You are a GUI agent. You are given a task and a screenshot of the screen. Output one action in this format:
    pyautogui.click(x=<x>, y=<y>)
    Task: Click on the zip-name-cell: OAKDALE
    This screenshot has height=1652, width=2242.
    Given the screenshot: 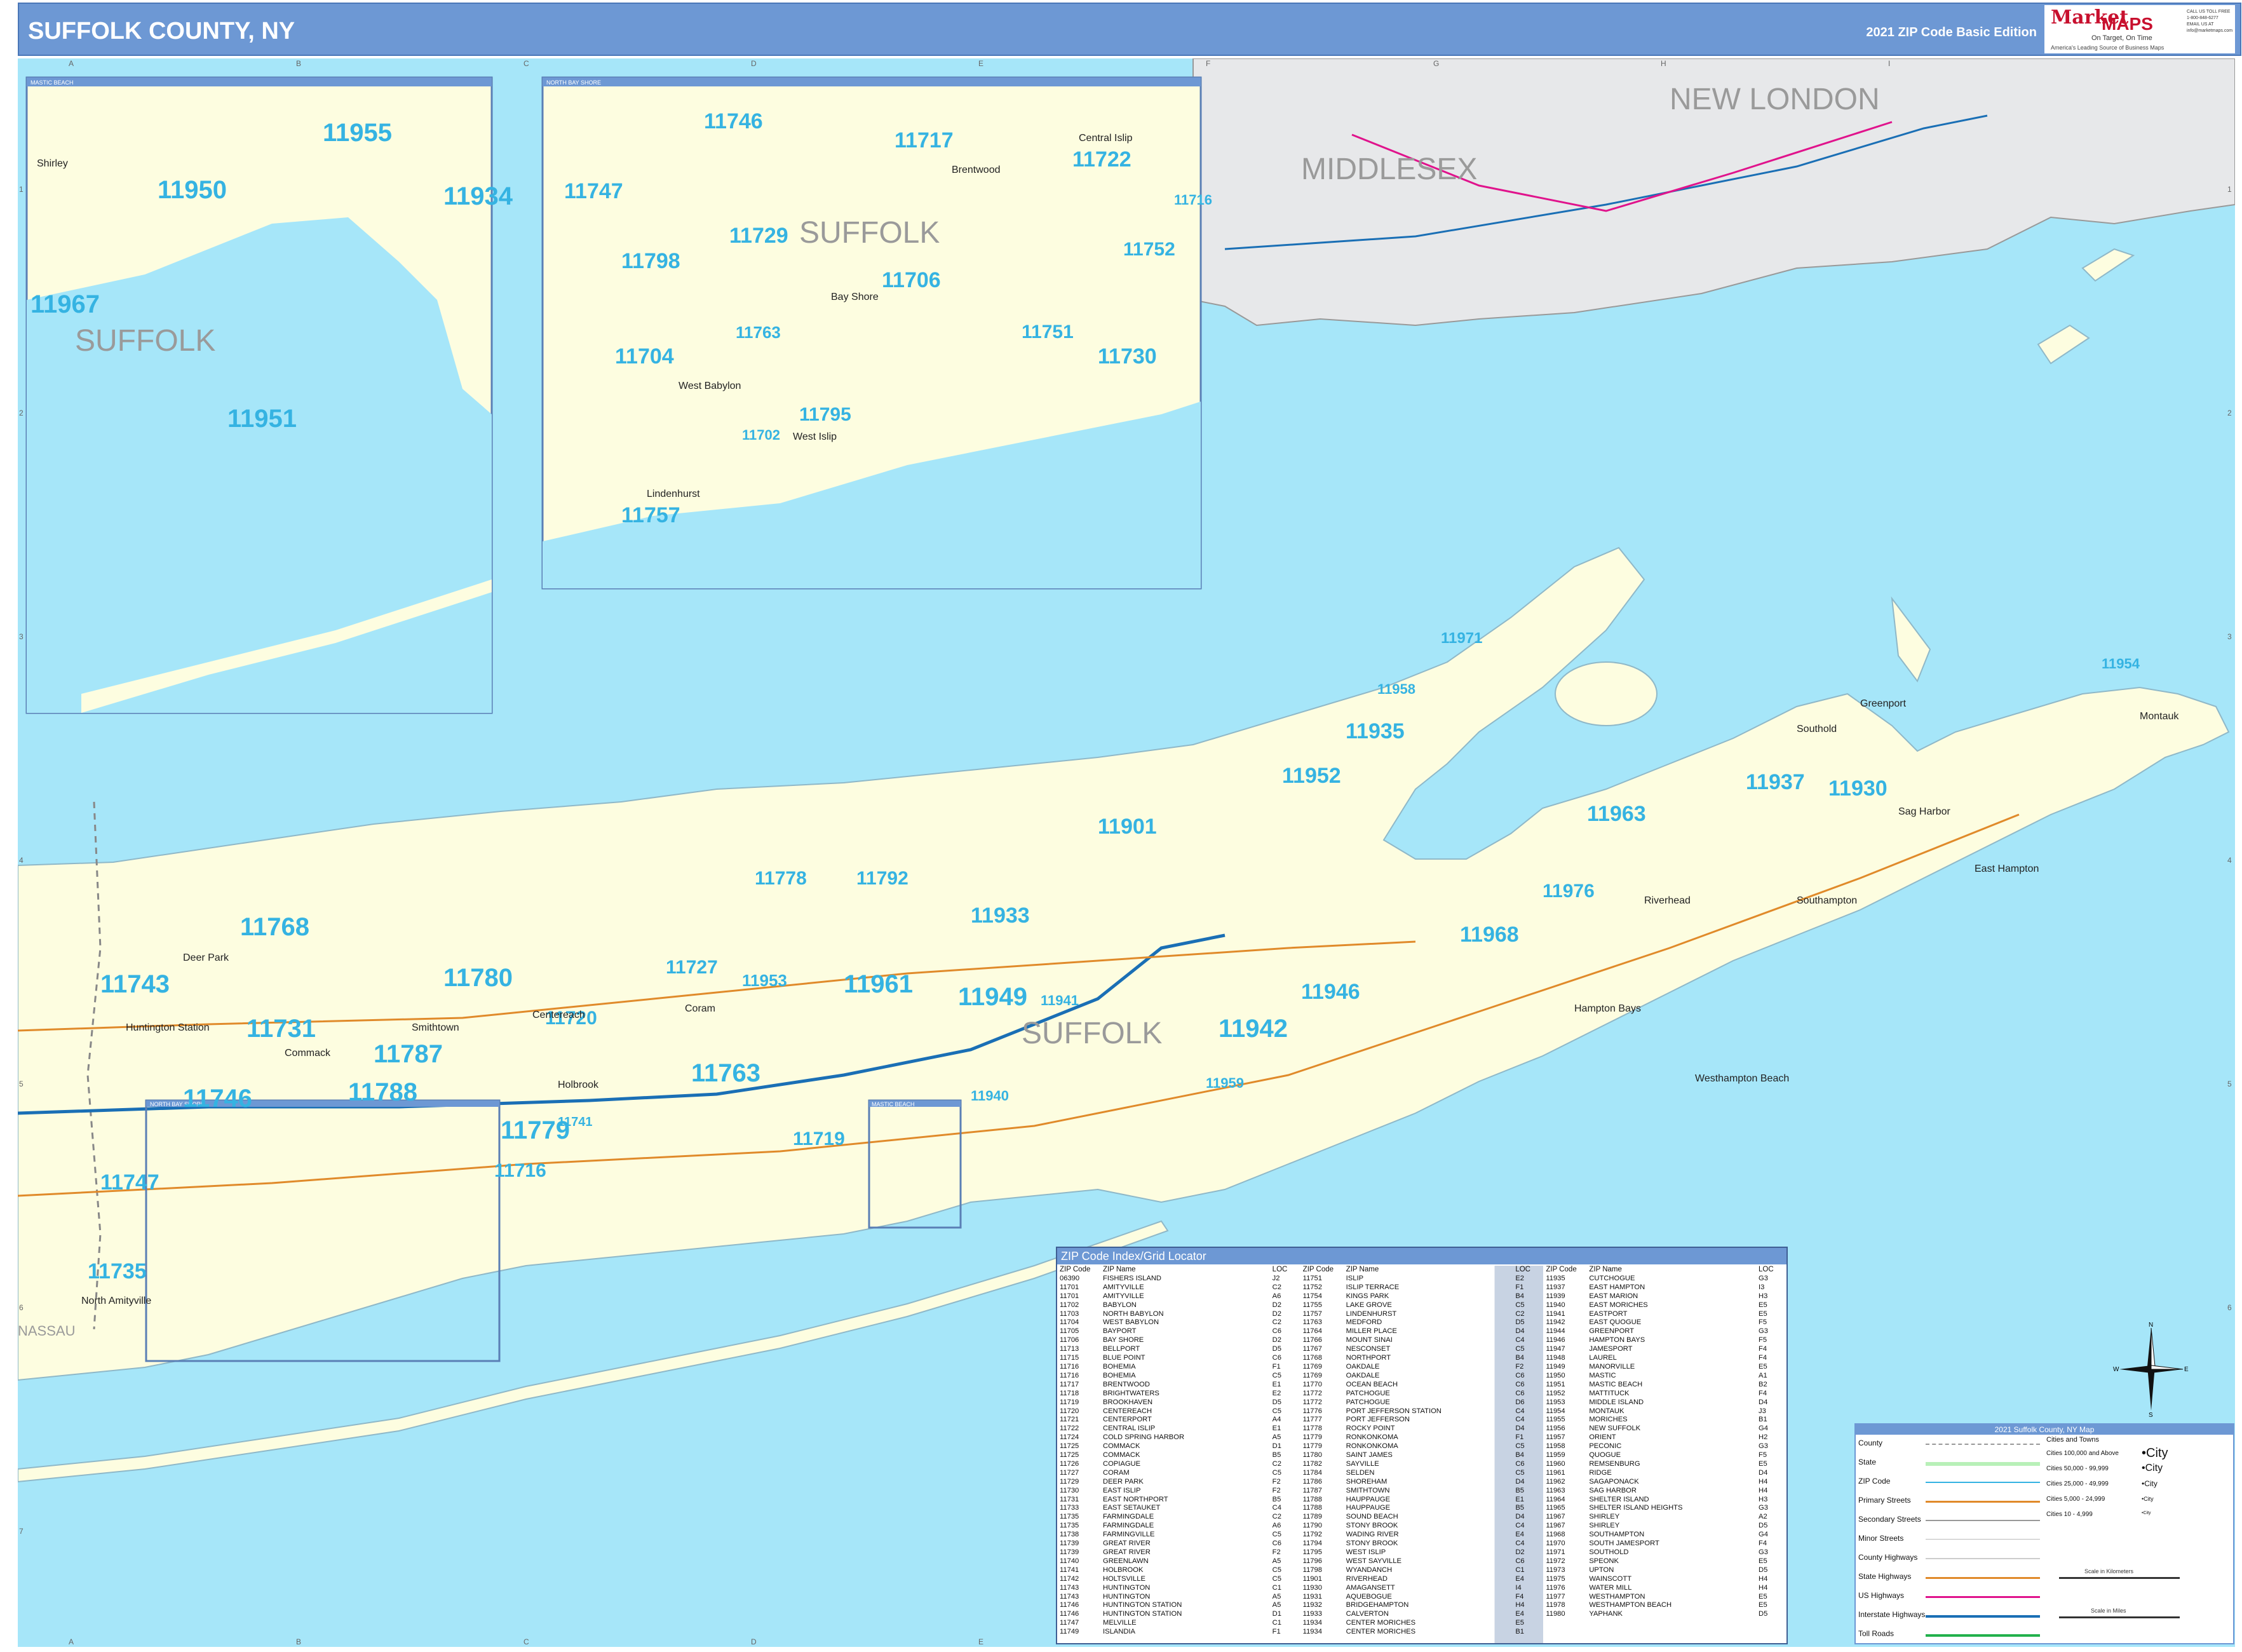 What is the action you would take?
    pyautogui.click(x=1363, y=1367)
    